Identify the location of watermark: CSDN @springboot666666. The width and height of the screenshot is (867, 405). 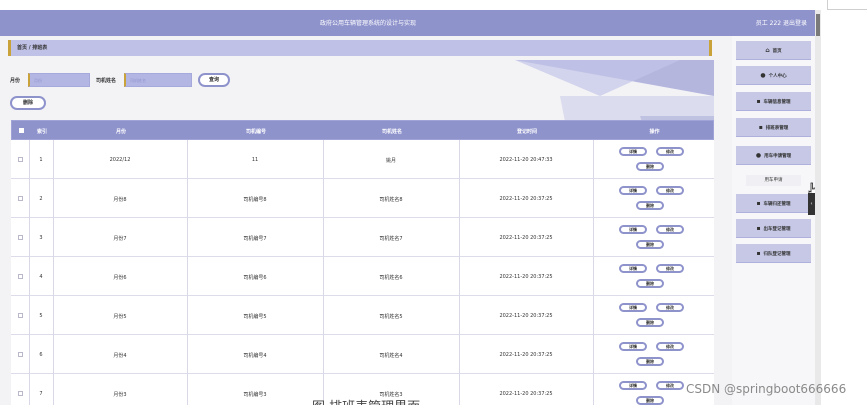
(766, 389).